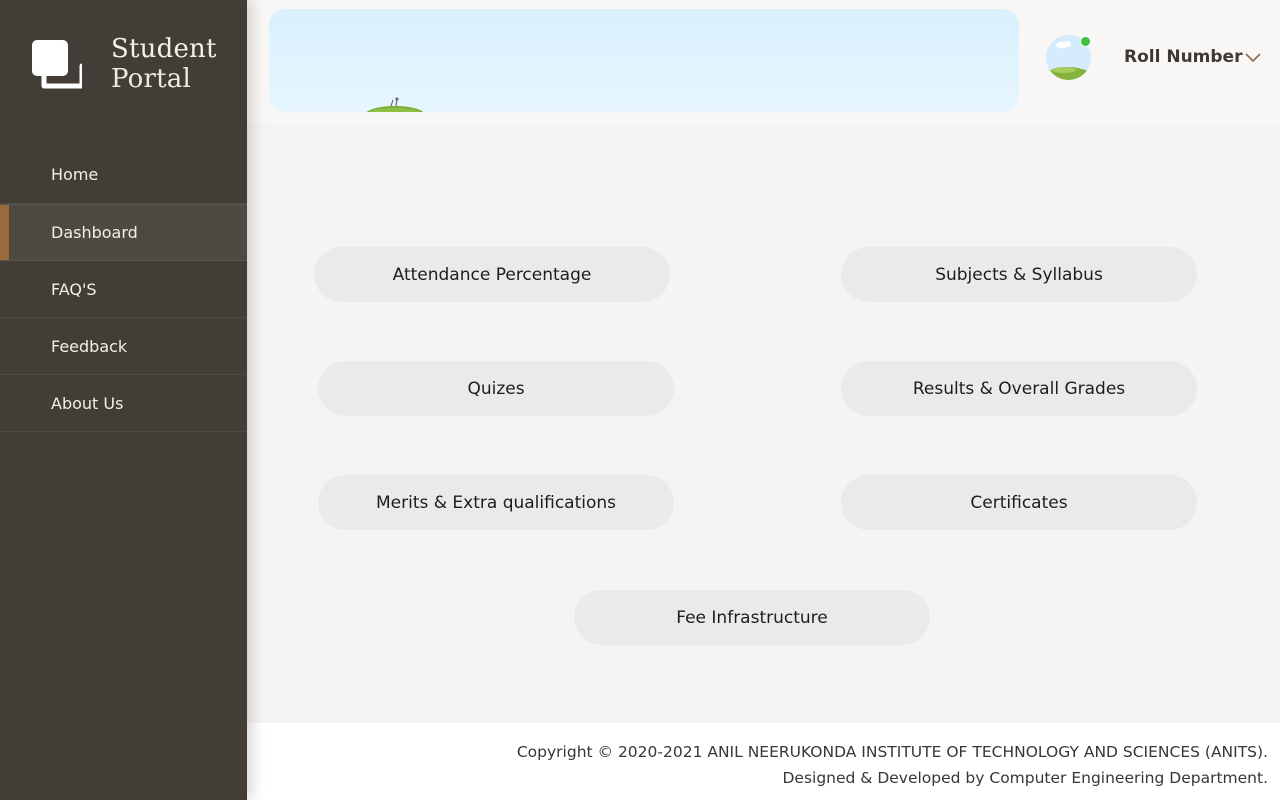 Image resolution: width=1280 pixels, height=800 pixels. I want to click on online-status-dot, so click(1085, 41).